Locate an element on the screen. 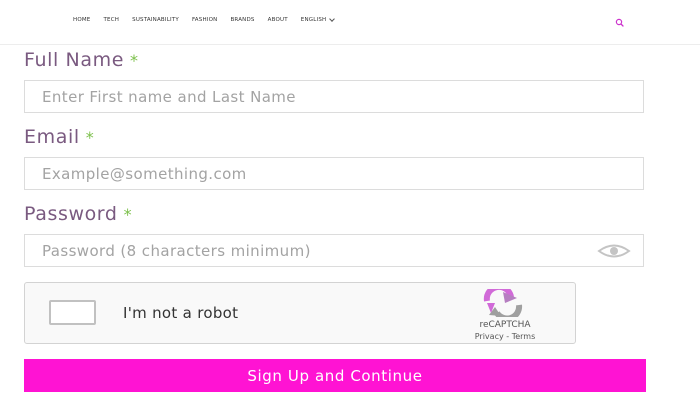  recaptcha-checkbox is located at coordinates (72, 312).